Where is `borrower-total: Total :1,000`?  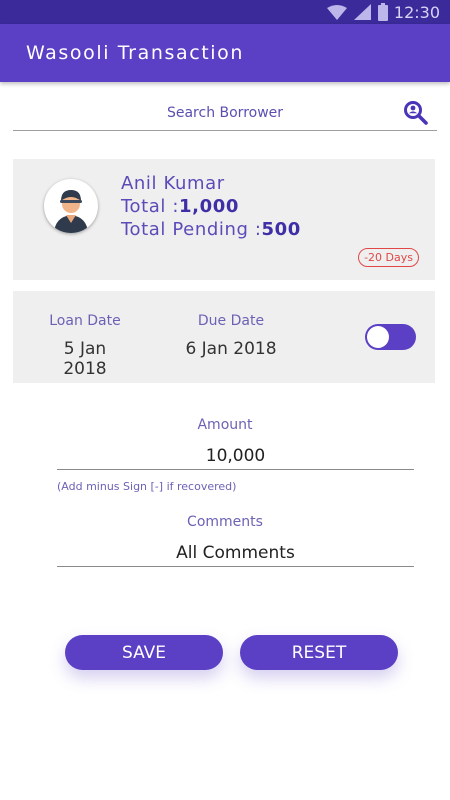
borrower-total: Total :1,000 is located at coordinates (211, 206).